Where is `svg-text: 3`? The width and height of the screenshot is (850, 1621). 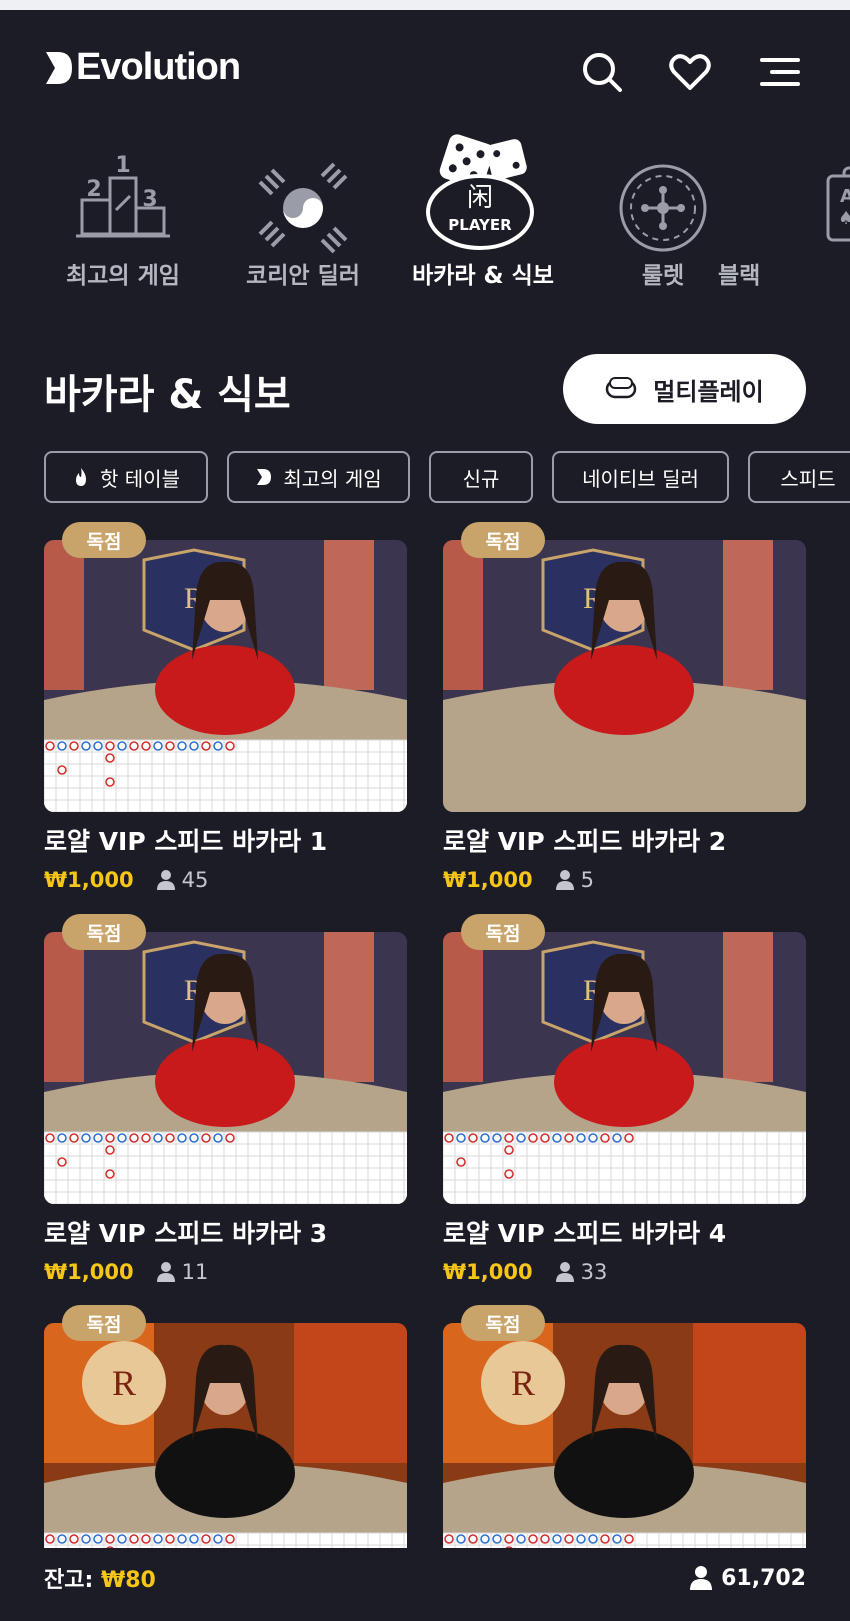 svg-text: 3 is located at coordinates (149, 199).